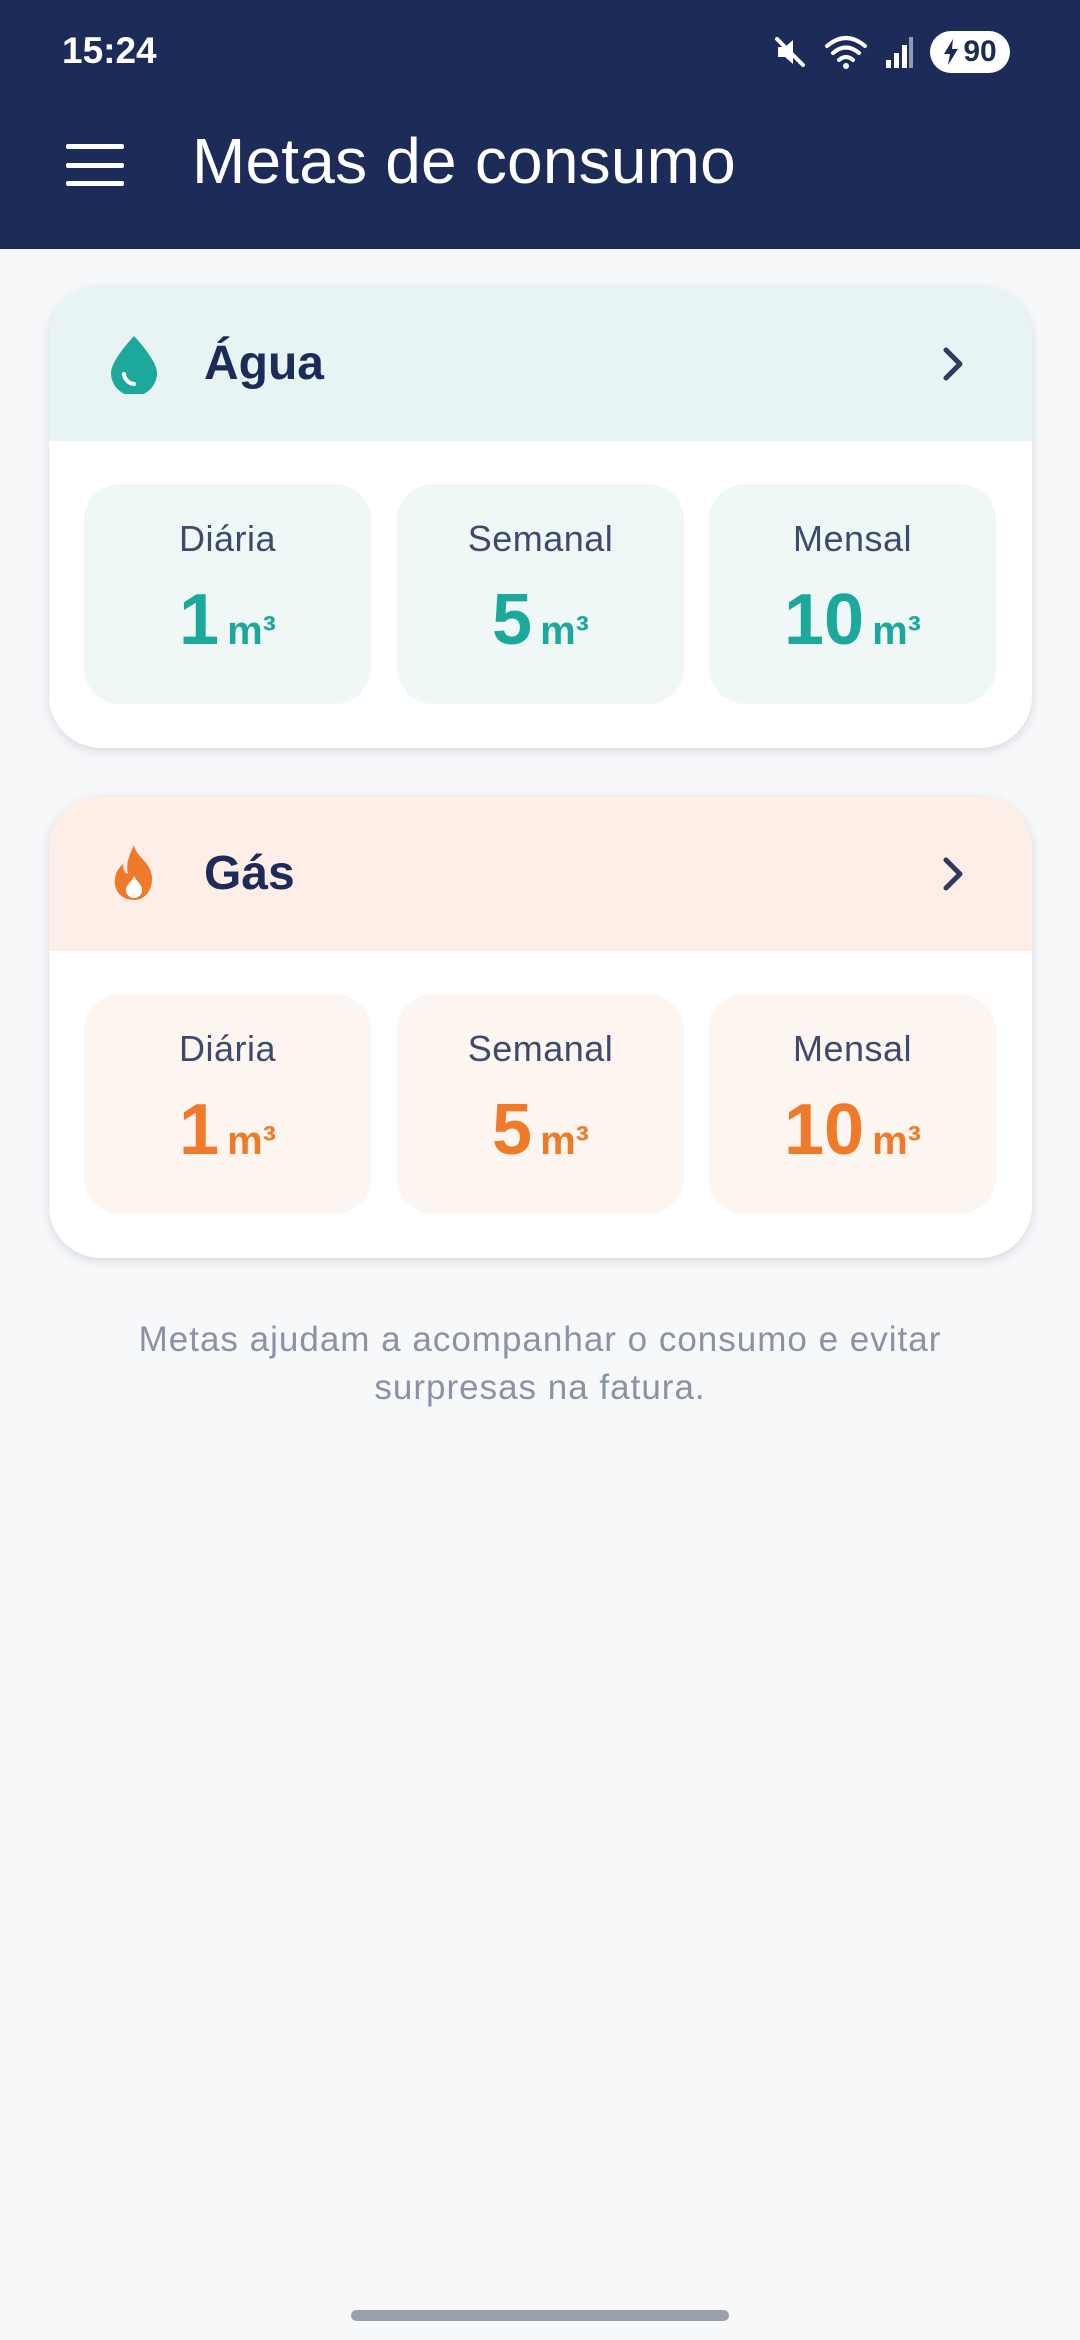 The height and width of the screenshot is (2340, 1080). Describe the element at coordinates (540, 363) in the screenshot. I see `card-header-agua: Água` at that location.